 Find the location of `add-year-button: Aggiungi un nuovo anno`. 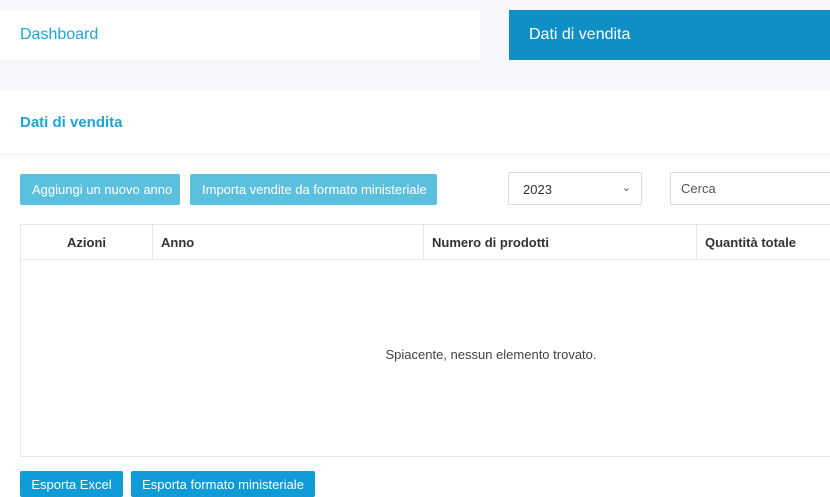

add-year-button: Aggiungi un nuovo anno is located at coordinates (100, 189).